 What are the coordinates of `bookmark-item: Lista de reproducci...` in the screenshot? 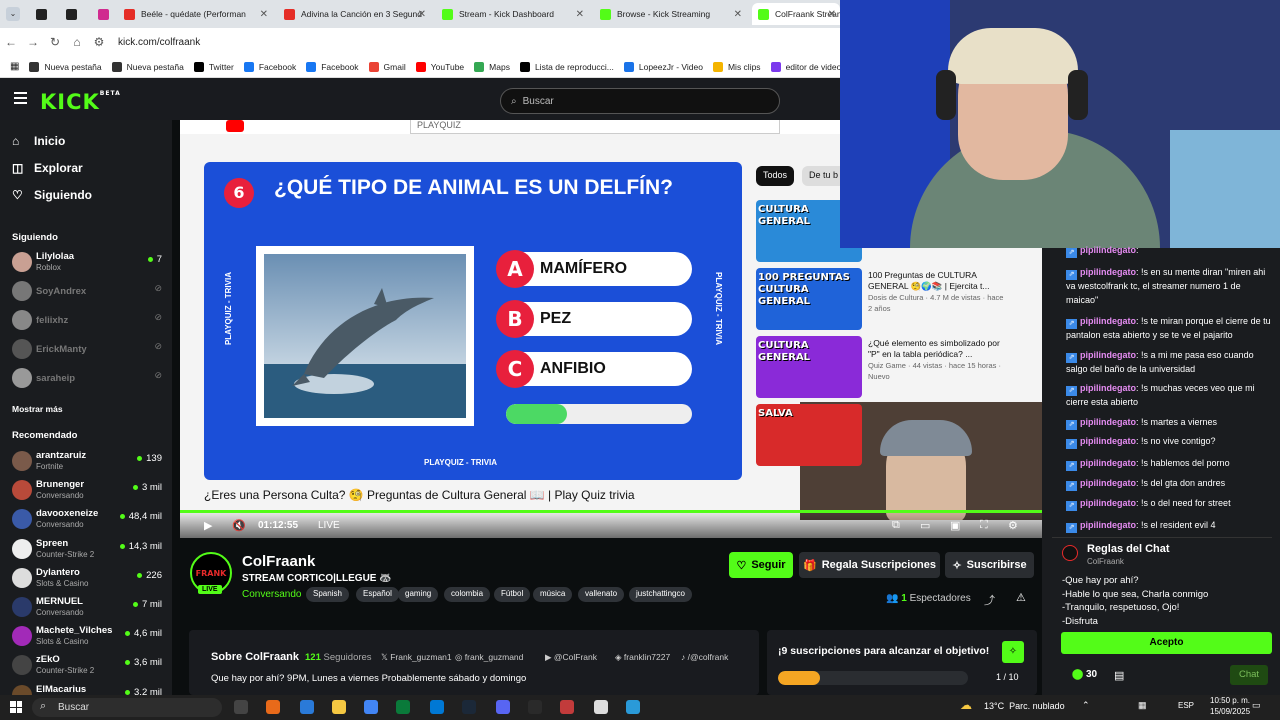 It's located at (566, 66).